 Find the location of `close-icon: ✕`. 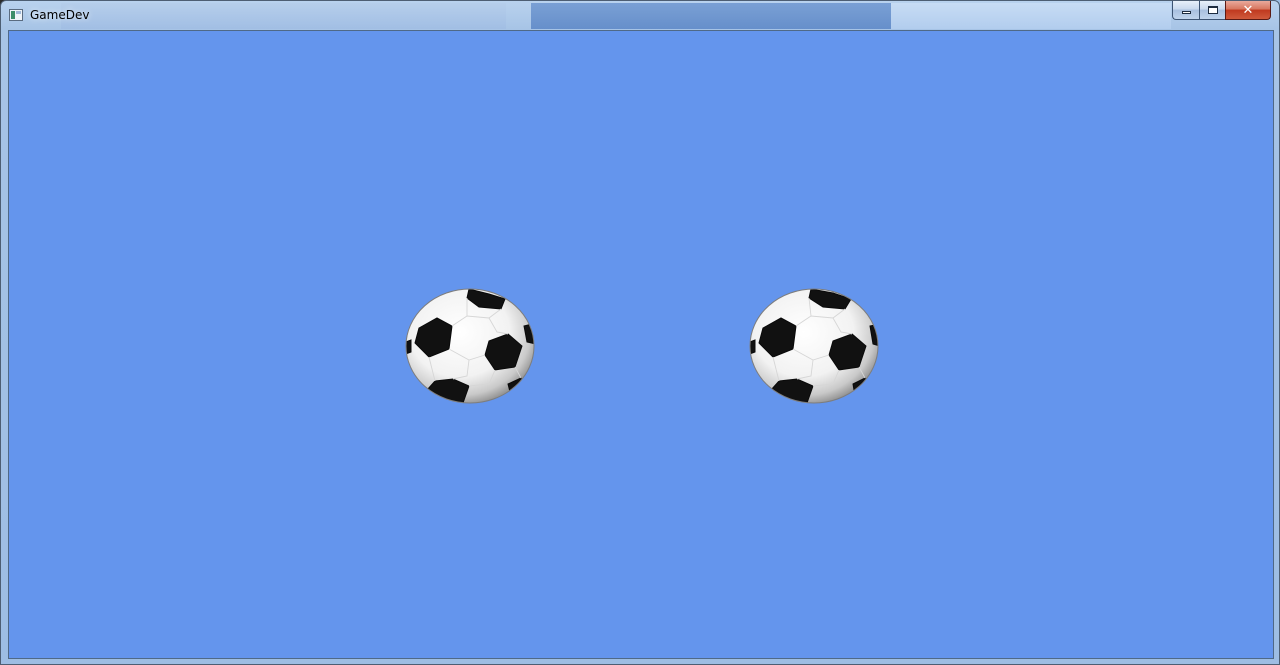

close-icon: ✕ is located at coordinates (1248, 10).